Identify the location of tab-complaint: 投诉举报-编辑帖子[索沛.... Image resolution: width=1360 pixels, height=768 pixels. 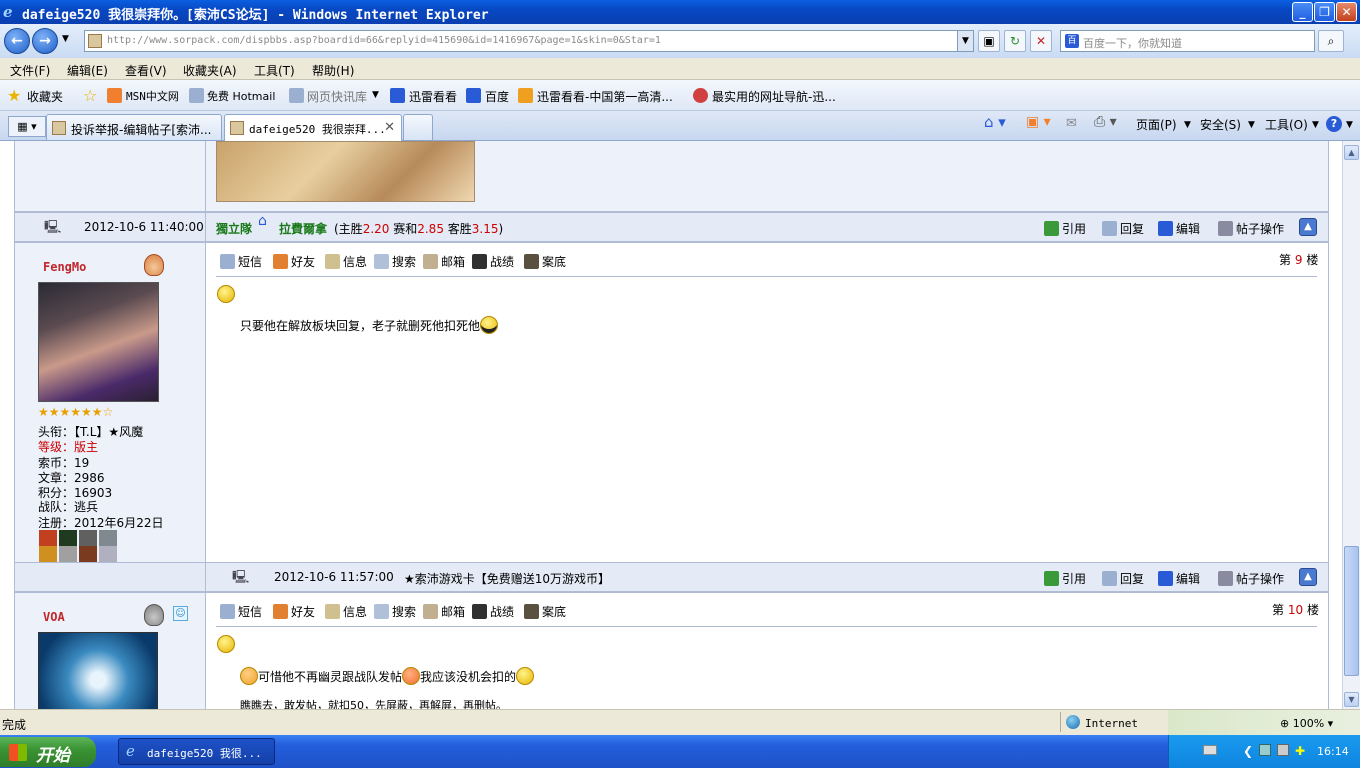
(134, 127).